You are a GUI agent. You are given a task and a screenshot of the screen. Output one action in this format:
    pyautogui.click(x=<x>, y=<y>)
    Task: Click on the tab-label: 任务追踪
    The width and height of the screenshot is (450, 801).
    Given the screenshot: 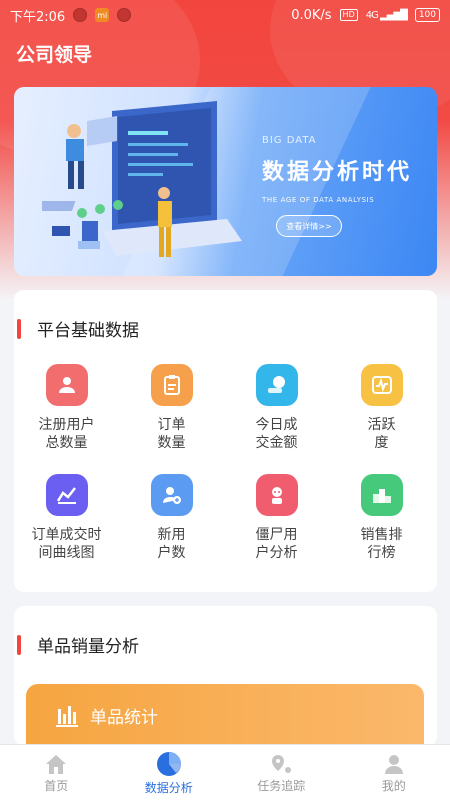 What is the action you would take?
    pyautogui.click(x=281, y=785)
    